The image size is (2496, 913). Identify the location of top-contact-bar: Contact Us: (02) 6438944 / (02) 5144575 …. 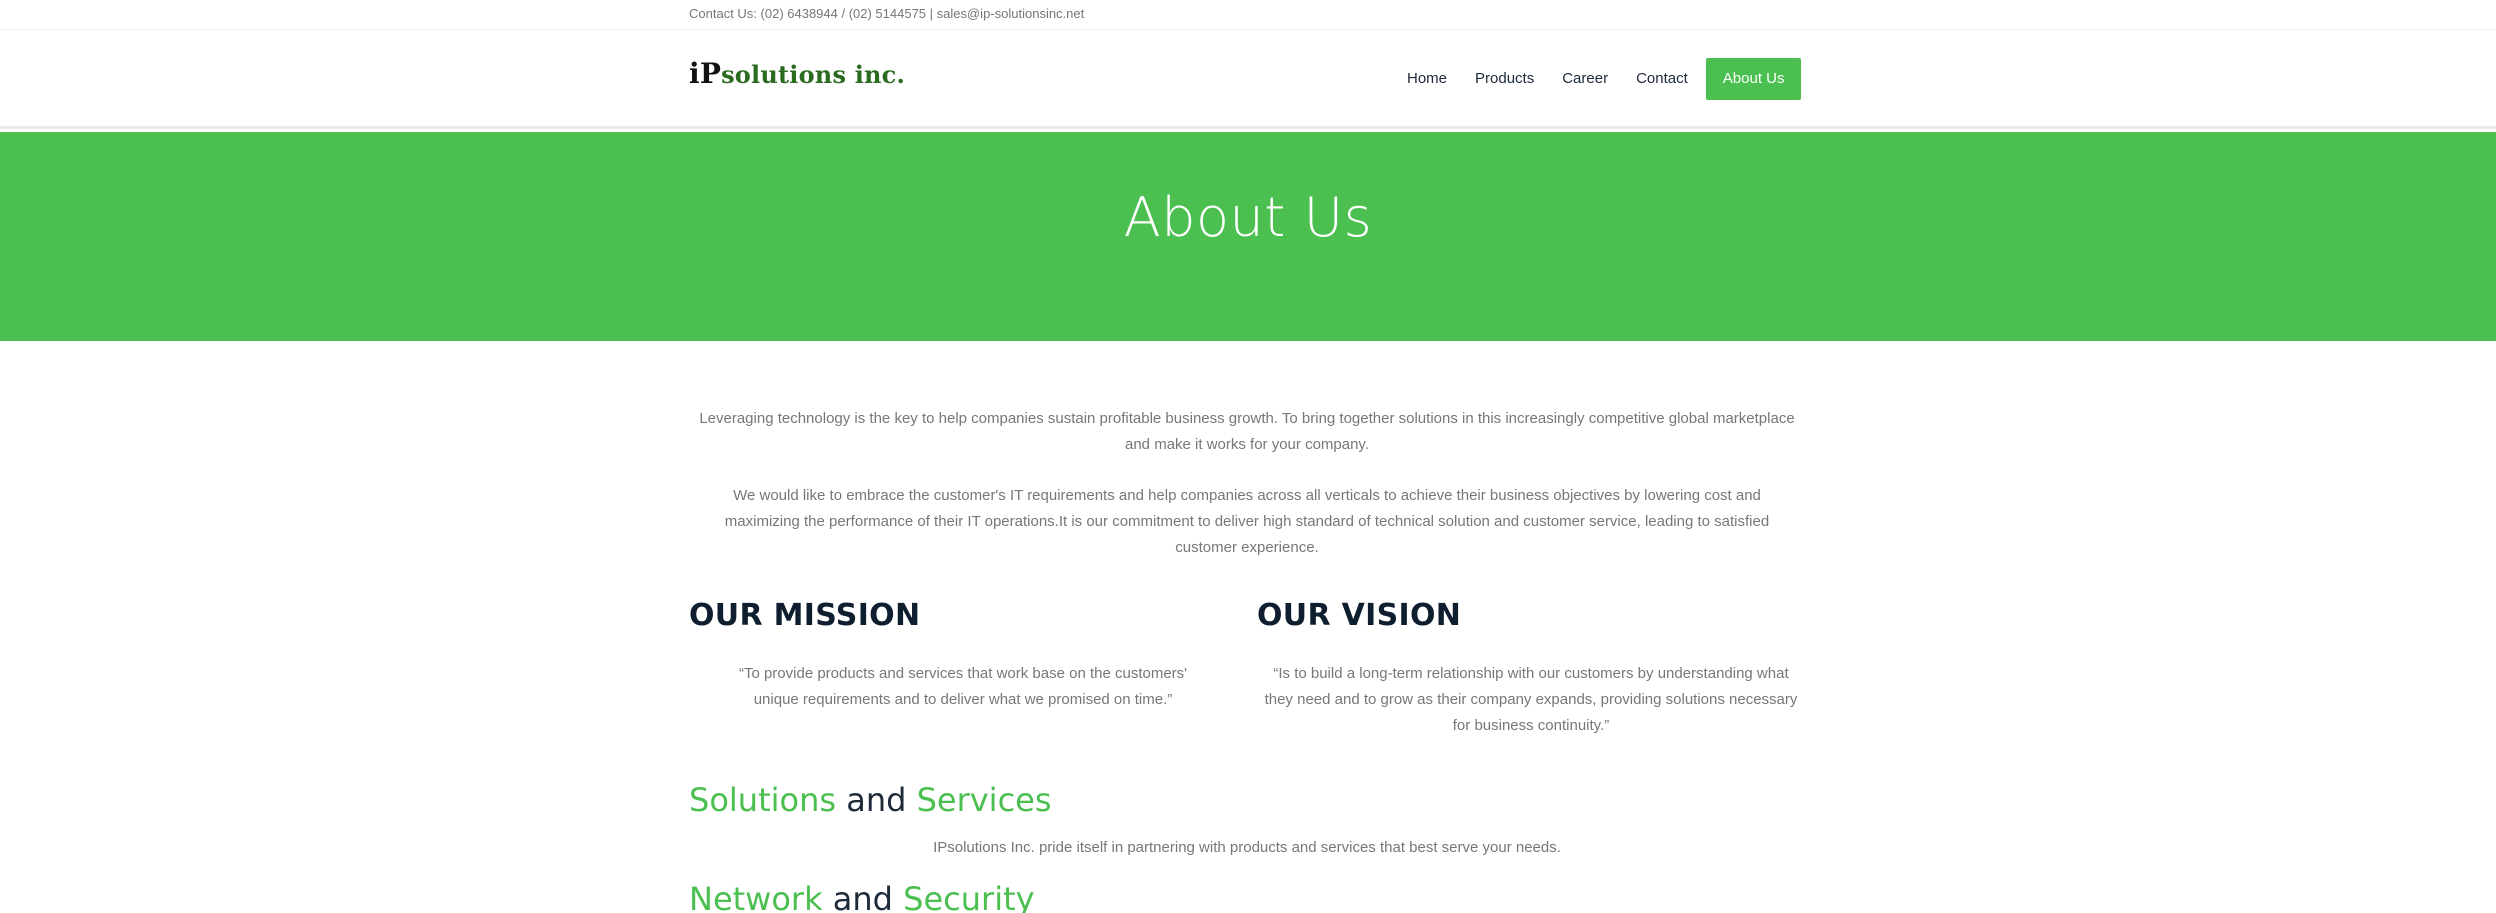
(1248, 15).